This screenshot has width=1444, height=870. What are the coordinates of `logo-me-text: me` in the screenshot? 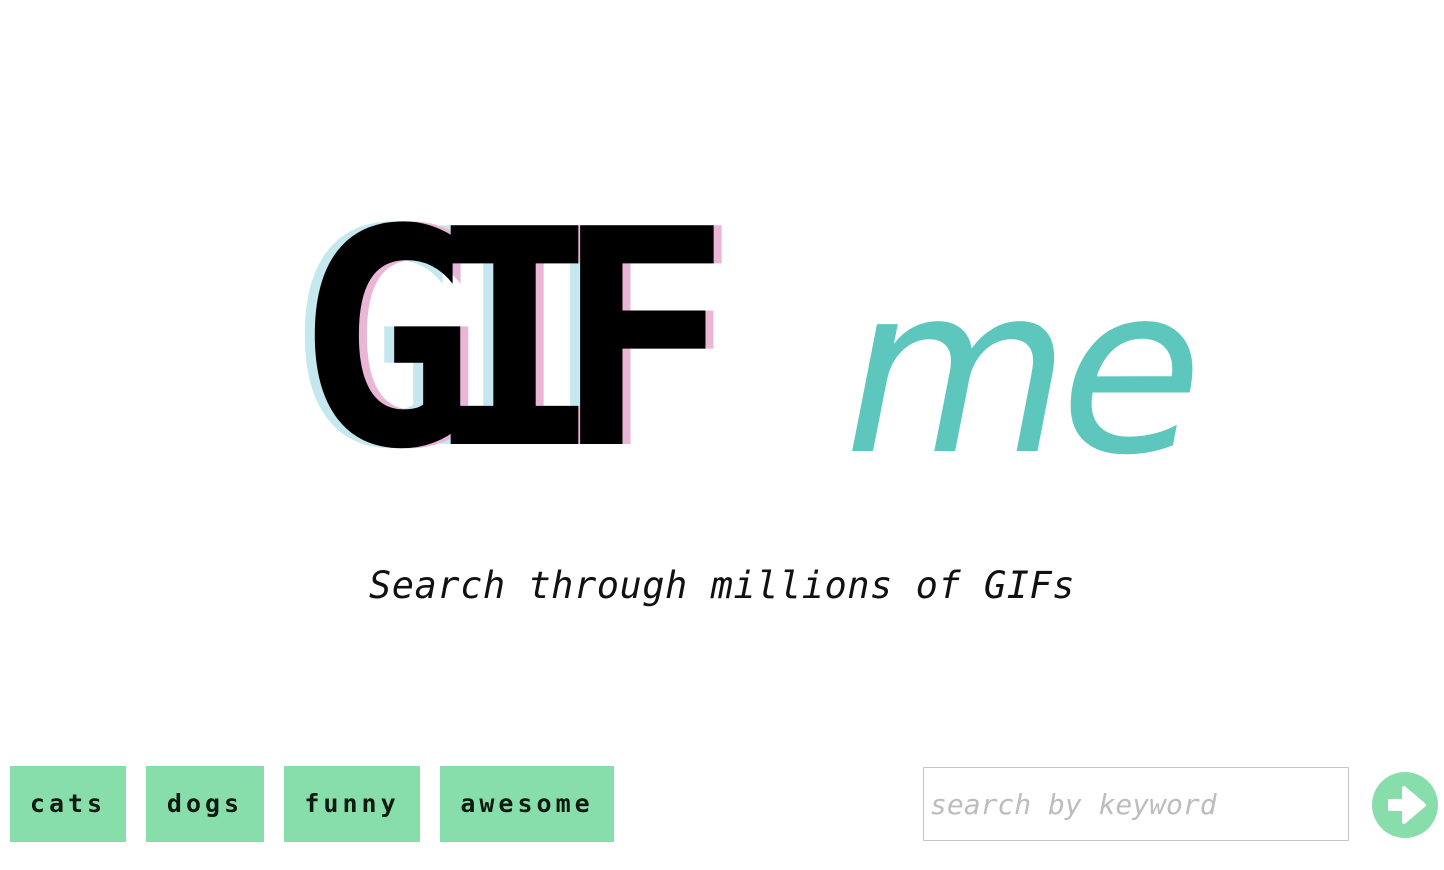 It's located at (1023, 371).